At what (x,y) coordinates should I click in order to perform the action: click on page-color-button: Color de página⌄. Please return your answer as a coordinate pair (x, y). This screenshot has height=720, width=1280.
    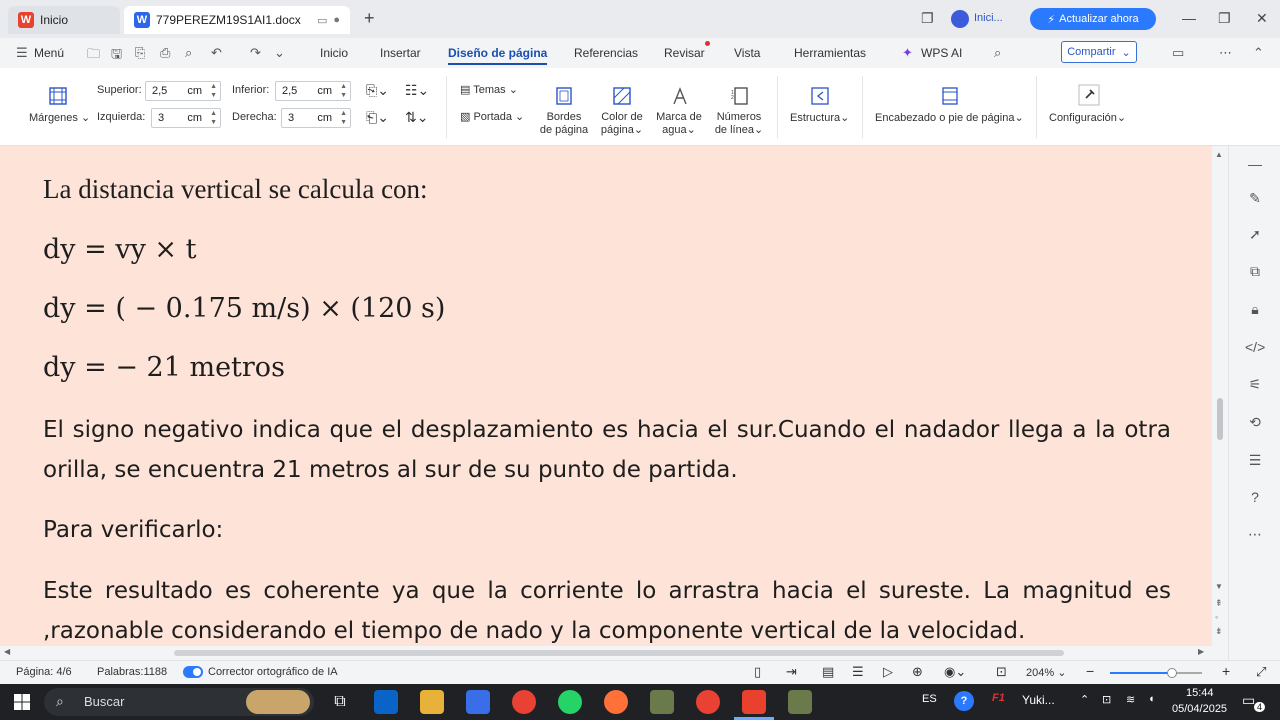
    Looking at the image, I should click on (622, 124).